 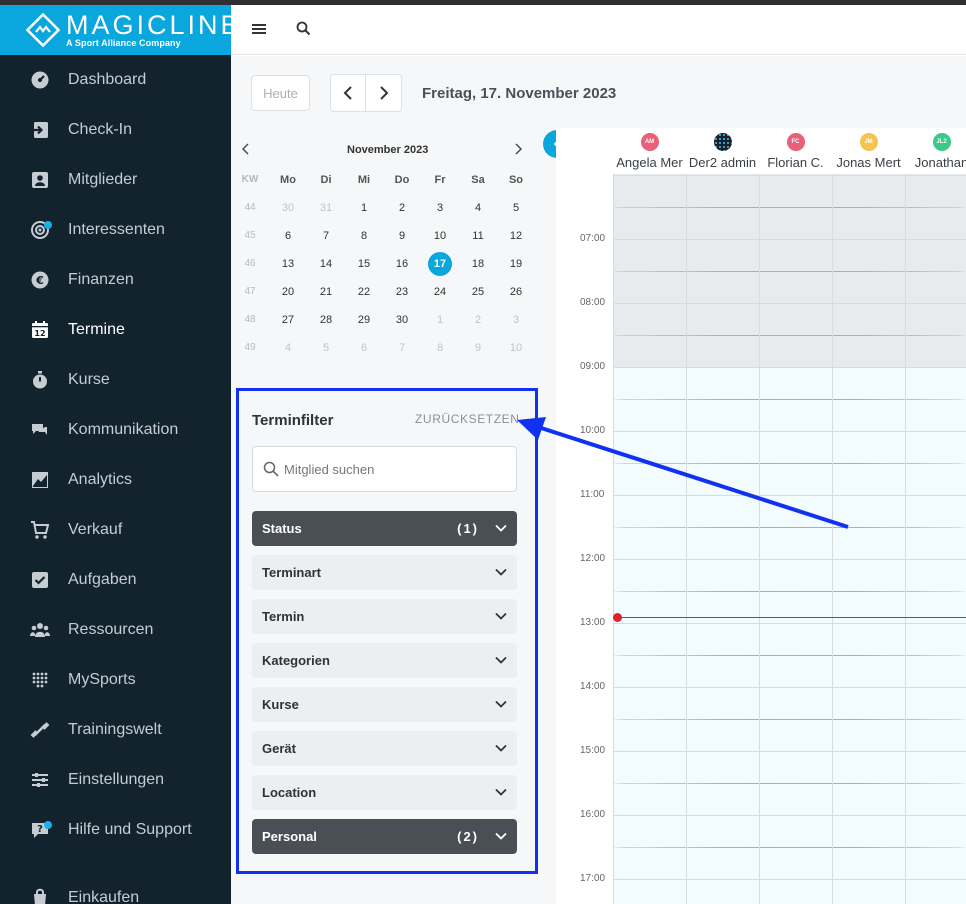 What do you see at coordinates (440, 292) in the screenshot?
I see `calendar-day: 24` at bounding box center [440, 292].